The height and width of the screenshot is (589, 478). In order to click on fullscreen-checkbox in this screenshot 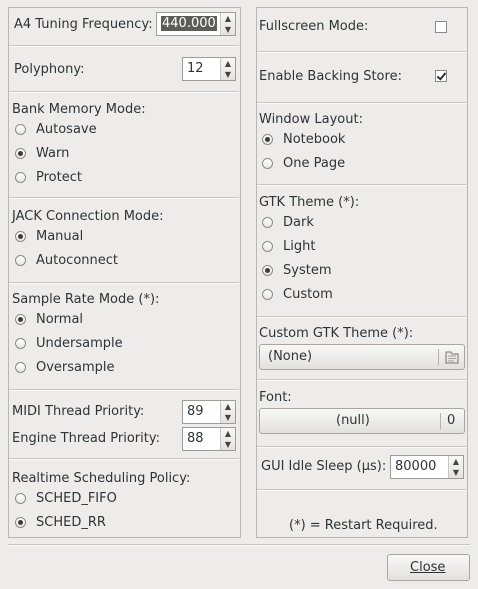, I will do `click(441, 27)`.